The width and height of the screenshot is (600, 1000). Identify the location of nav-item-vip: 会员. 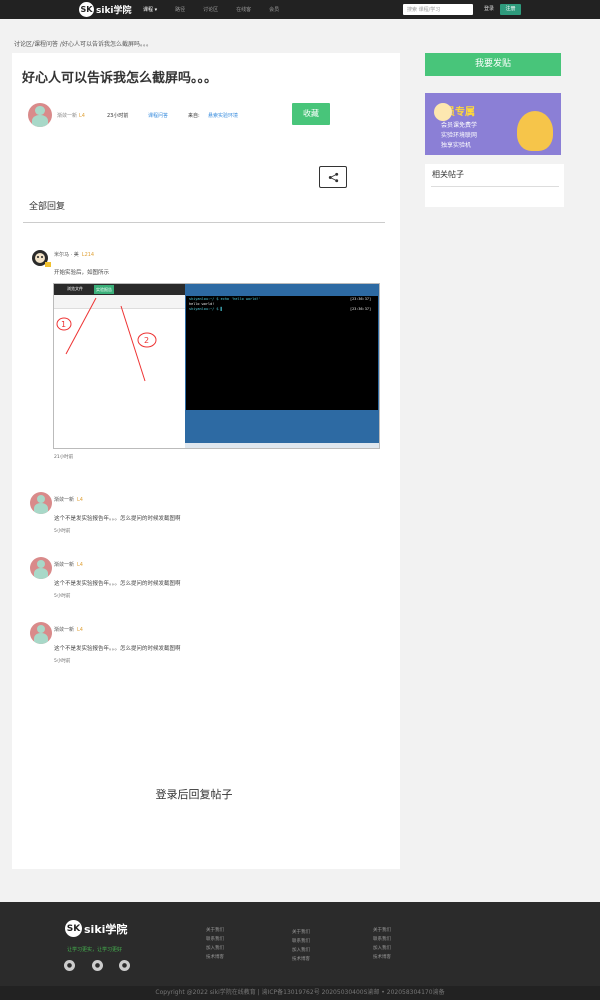
(274, 9).